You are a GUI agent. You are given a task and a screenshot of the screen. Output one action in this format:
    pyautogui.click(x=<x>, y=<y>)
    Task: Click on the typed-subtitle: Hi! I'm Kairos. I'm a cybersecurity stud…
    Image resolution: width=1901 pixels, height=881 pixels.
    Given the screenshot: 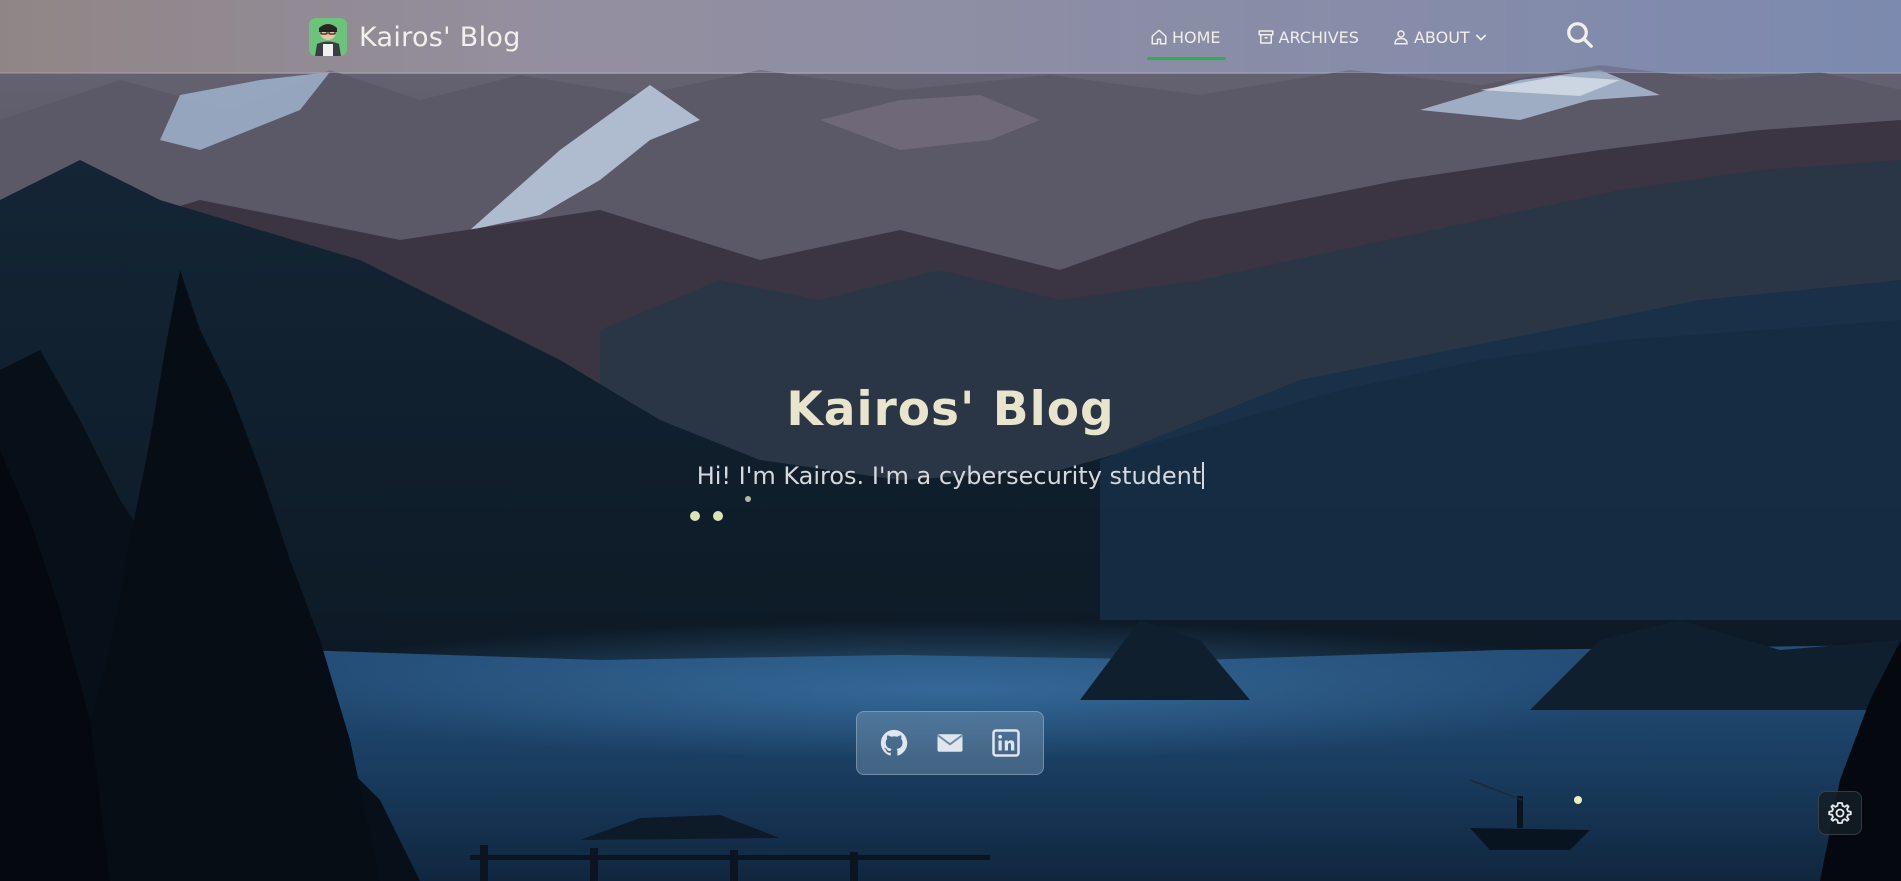 What is the action you would take?
    pyautogui.click(x=949, y=476)
    